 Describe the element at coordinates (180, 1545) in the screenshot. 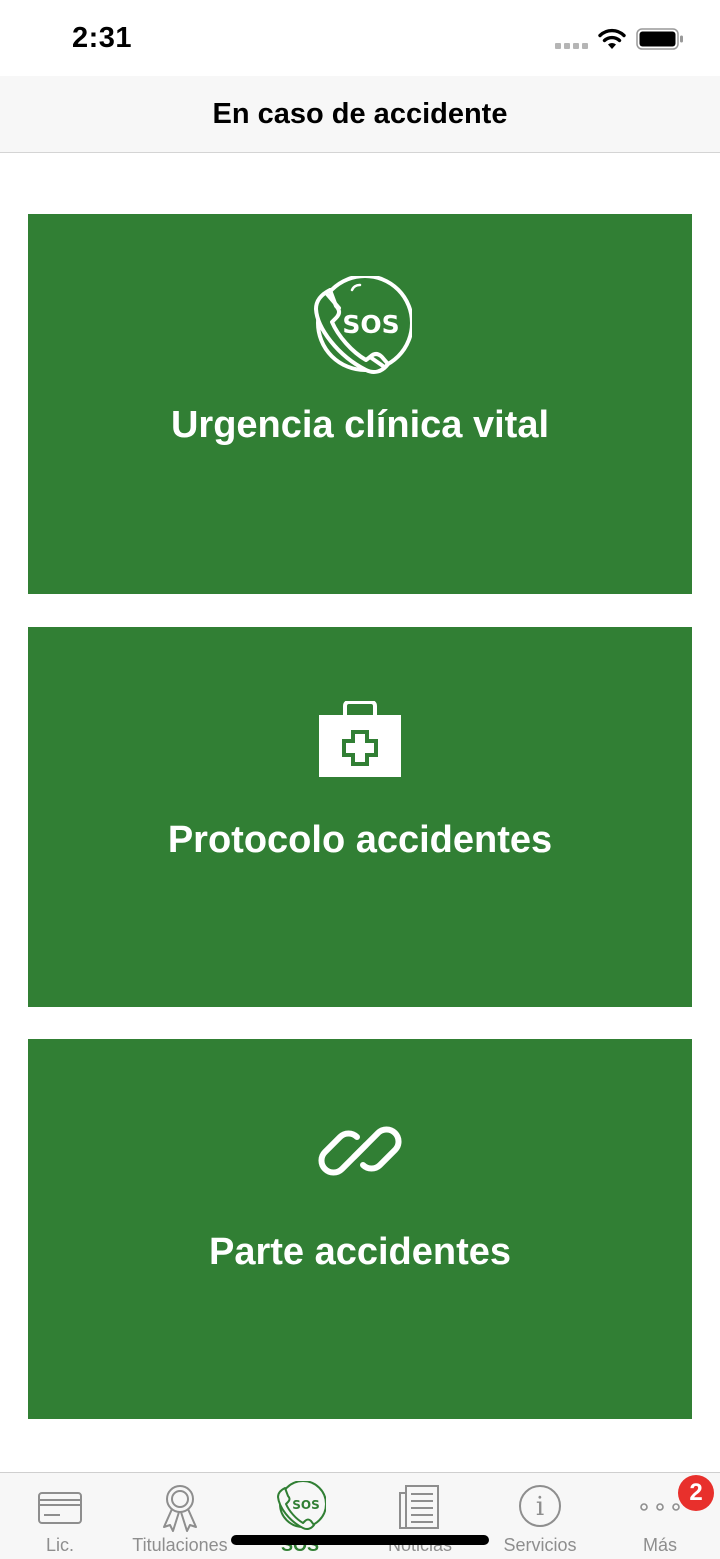

I see `tab-label: Titulaciones` at that location.